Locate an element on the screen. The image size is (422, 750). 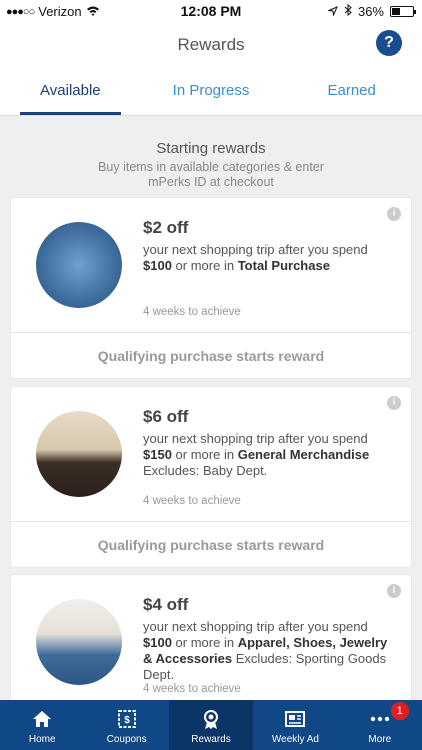
nav-weekly-ad: Weekly Ad is located at coordinates (295, 725).